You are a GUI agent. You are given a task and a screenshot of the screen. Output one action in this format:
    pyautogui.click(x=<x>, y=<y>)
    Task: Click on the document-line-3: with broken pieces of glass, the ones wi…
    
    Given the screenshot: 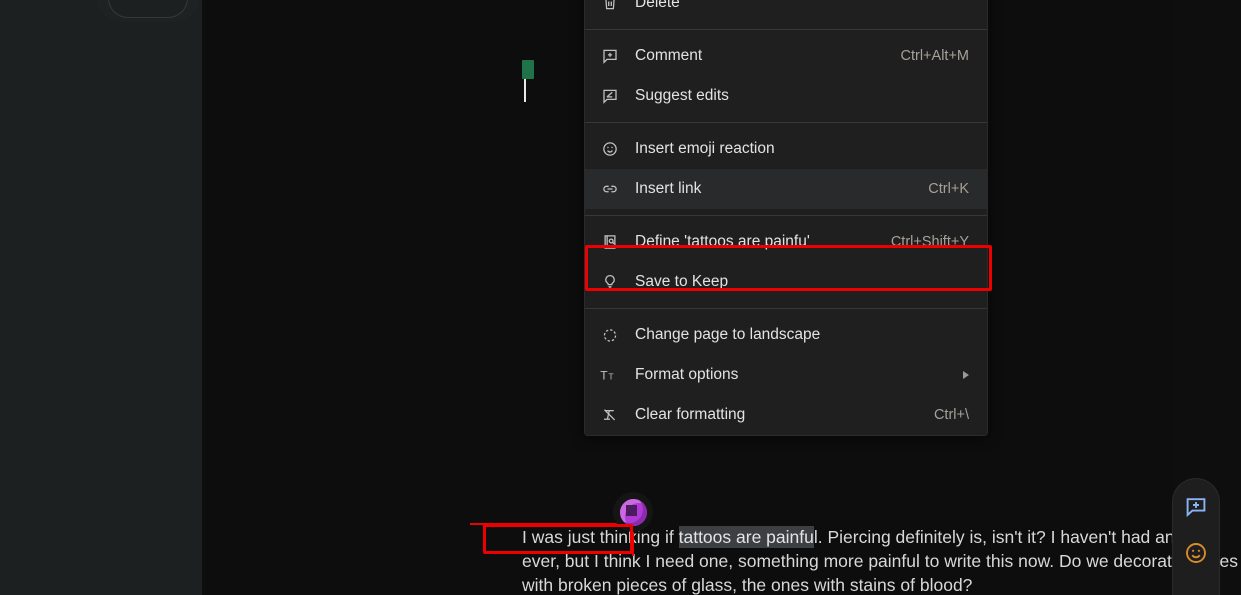 What is the action you would take?
    pyautogui.click(x=881, y=584)
    